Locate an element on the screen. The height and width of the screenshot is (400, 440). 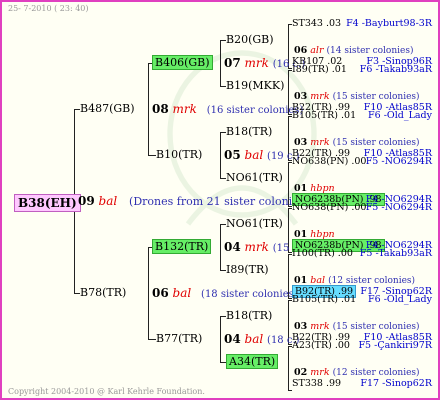
ancestor-g4-4: B105(TR) .01 is located at coordinates (324, 116).